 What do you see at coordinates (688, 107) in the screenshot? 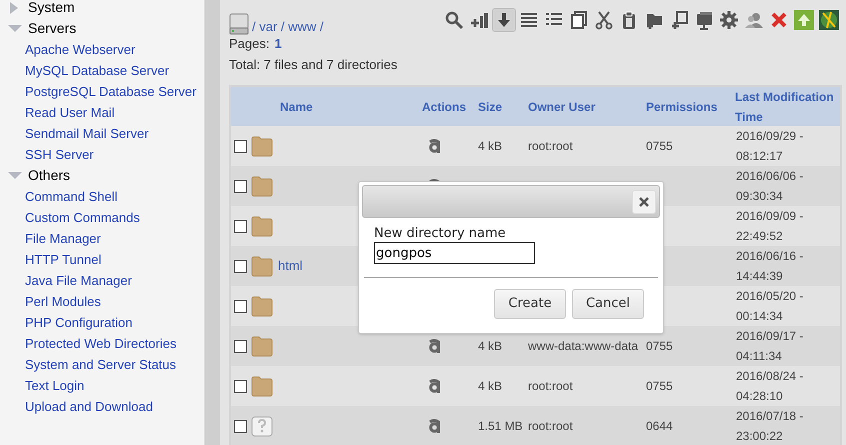
I see `column-header: Permissions` at bounding box center [688, 107].